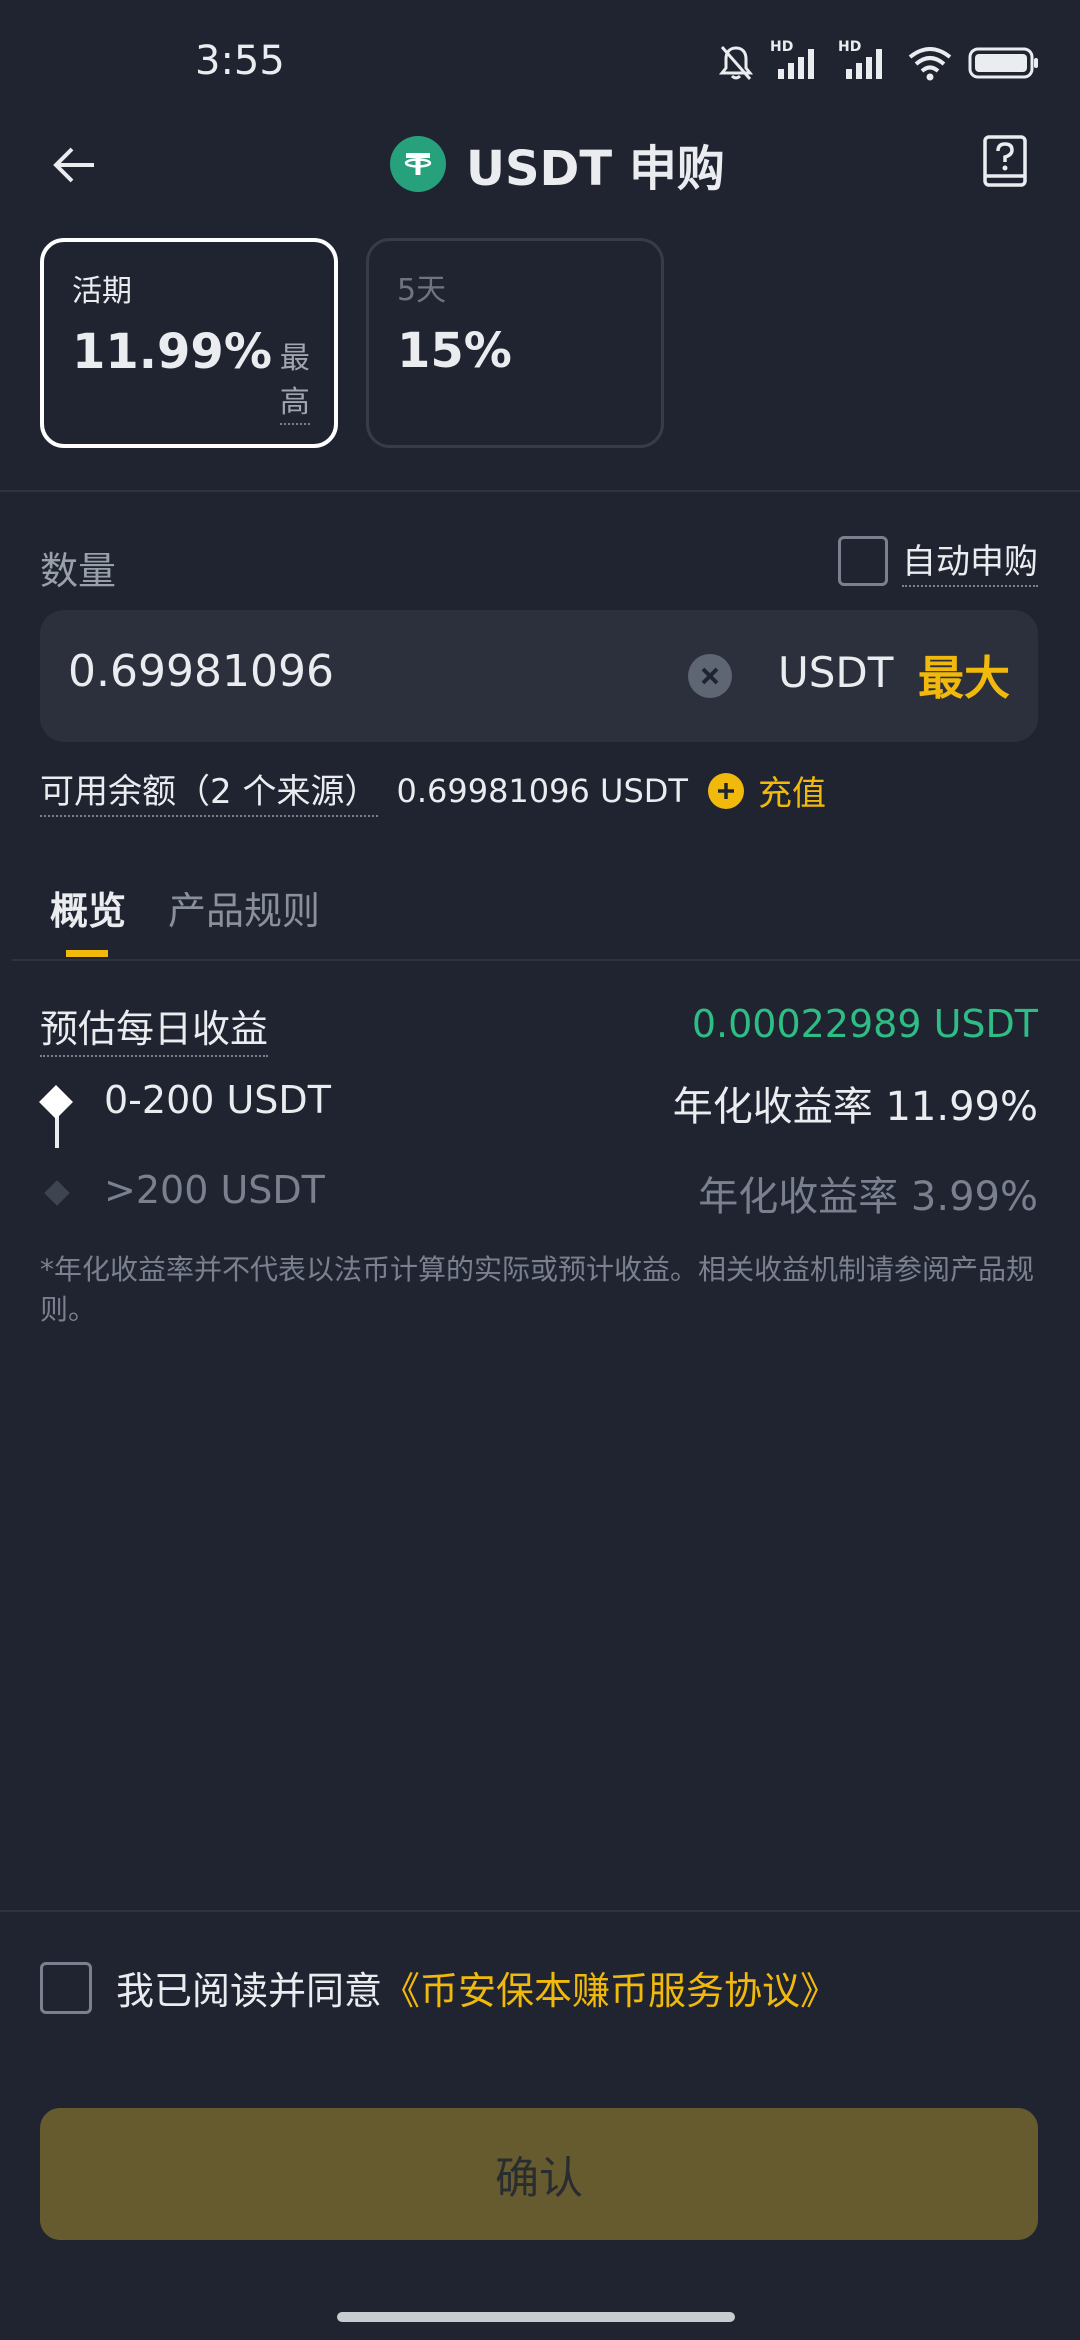 This screenshot has width=1080, height=2340. I want to click on arrow-left-icon, so click(73, 165).